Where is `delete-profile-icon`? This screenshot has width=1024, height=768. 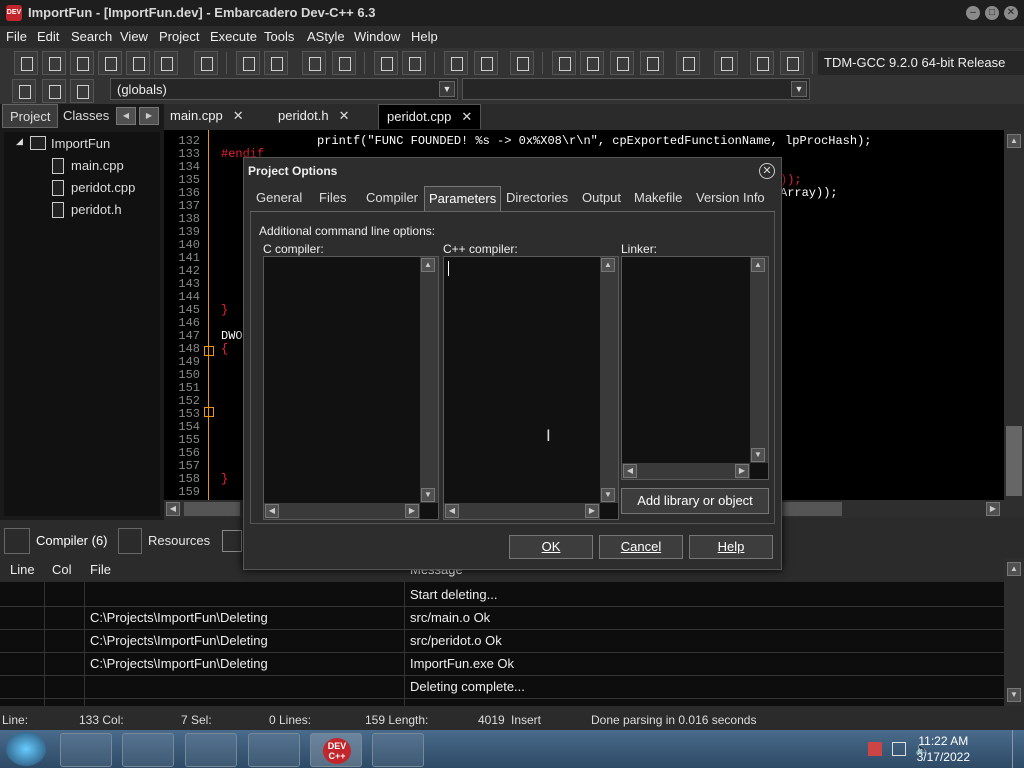
delete-profile-icon is located at coordinates (792, 63).